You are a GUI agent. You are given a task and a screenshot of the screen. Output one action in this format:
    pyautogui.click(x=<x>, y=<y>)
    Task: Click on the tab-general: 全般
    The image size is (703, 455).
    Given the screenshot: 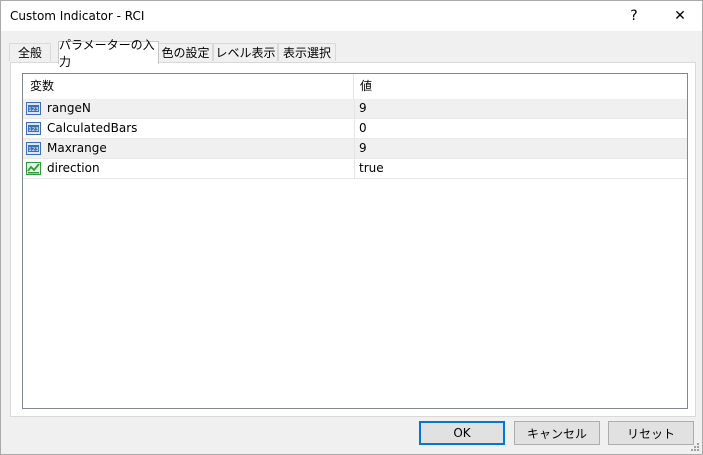 What is the action you would take?
    pyautogui.click(x=30, y=52)
    